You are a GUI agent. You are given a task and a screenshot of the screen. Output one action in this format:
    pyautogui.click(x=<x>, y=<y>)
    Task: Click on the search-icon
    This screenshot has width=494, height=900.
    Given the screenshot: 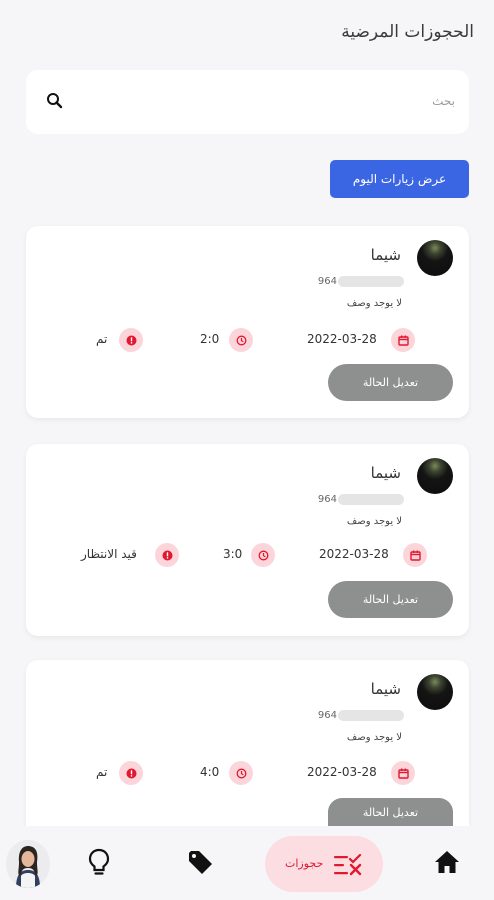 What is the action you would take?
    pyautogui.click(x=55, y=103)
    